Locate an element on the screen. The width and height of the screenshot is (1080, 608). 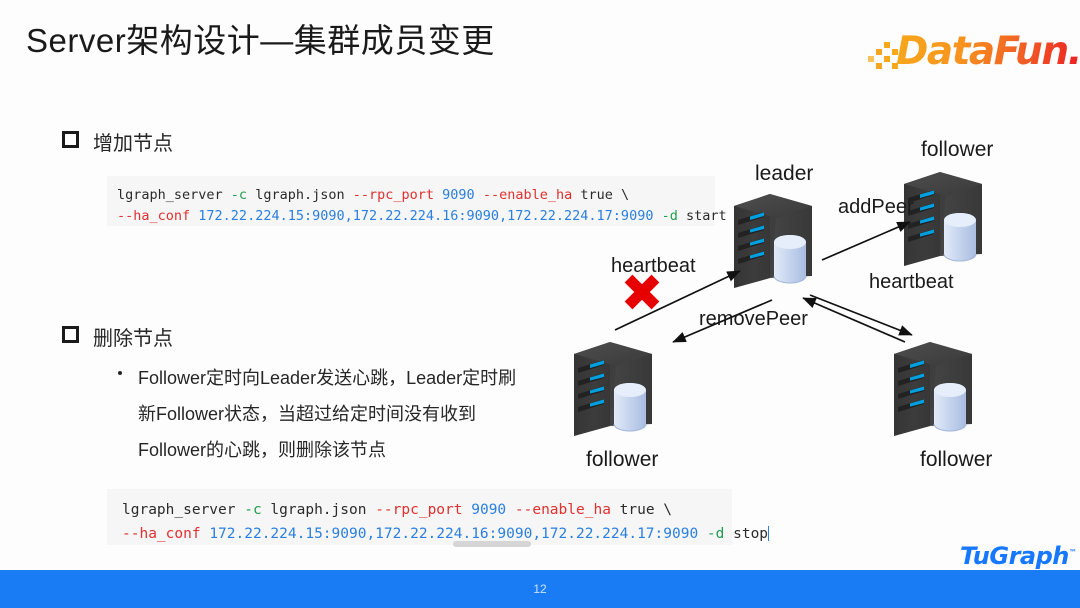
trademark-symbol: ™ is located at coordinates (1072, 552).